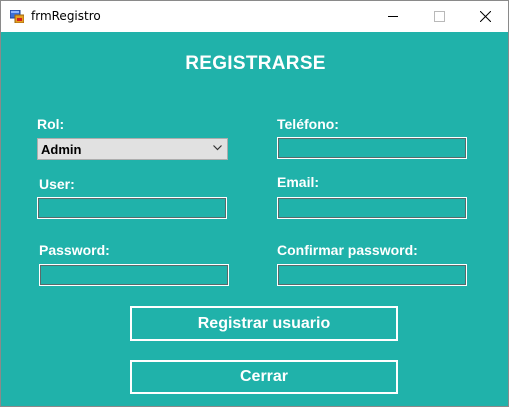  What do you see at coordinates (298, 182) in the screenshot?
I see `email-label: Email:` at bounding box center [298, 182].